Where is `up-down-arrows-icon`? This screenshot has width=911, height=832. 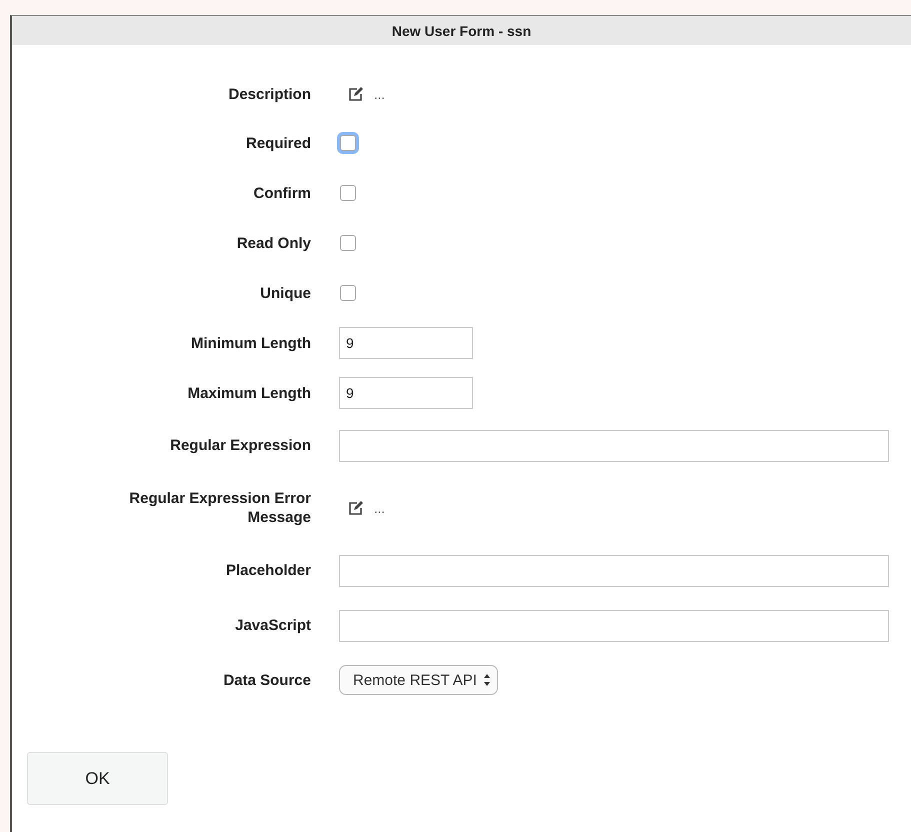
up-down-arrows-icon is located at coordinates (486, 680).